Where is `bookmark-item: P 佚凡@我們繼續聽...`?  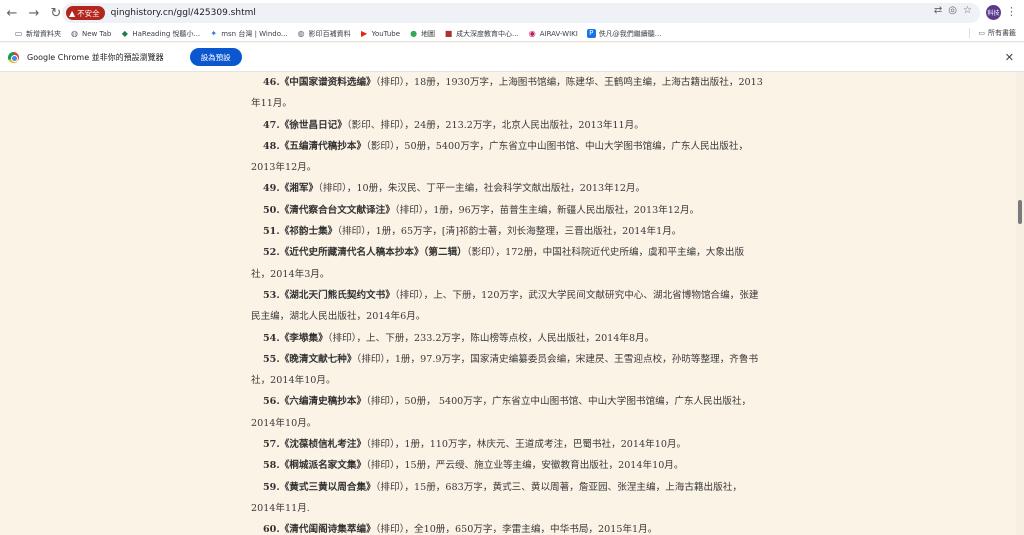 bookmark-item: P 佚凡@我們繼續聽... is located at coordinates (623, 34).